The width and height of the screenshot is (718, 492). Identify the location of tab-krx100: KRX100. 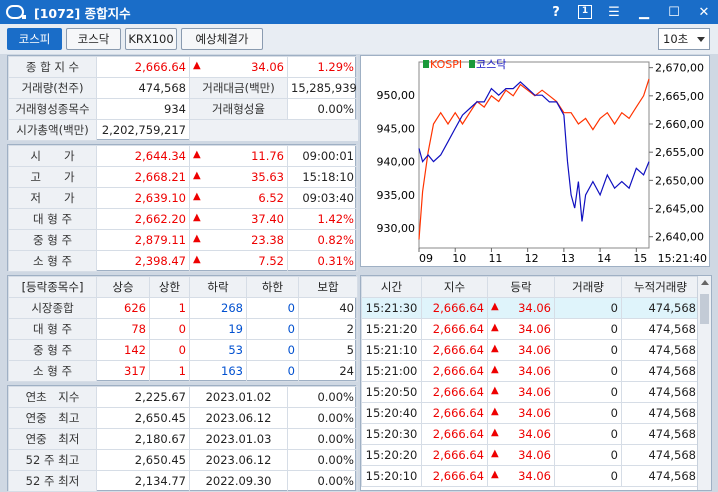
(151, 39).